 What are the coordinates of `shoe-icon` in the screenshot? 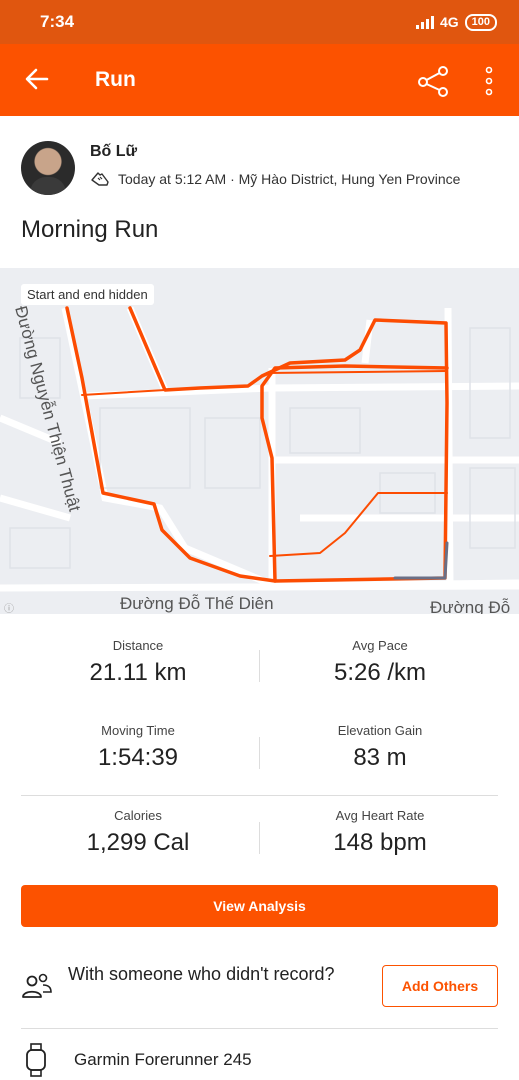 It's located at (100, 179).